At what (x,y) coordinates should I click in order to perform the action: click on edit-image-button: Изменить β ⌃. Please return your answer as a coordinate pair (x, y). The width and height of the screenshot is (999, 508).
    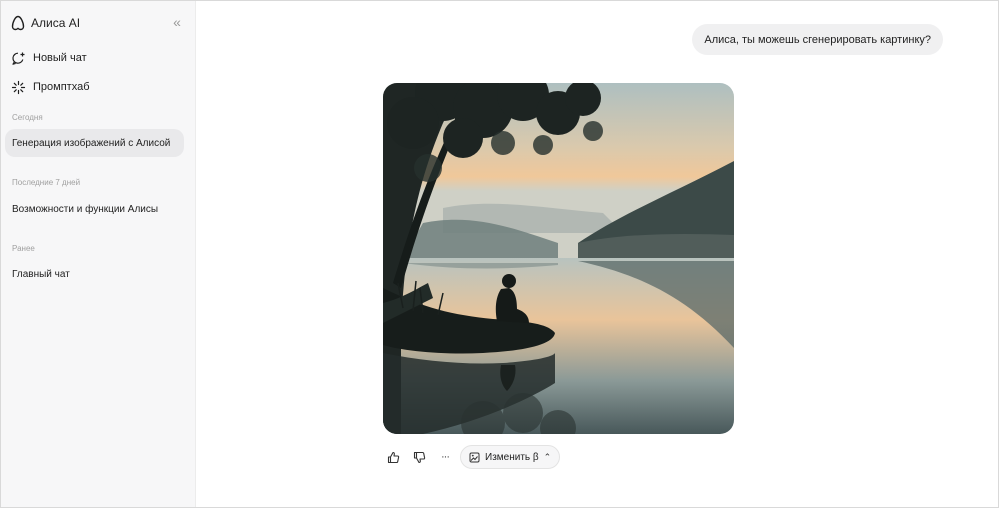
    Looking at the image, I should click on (510, 457).